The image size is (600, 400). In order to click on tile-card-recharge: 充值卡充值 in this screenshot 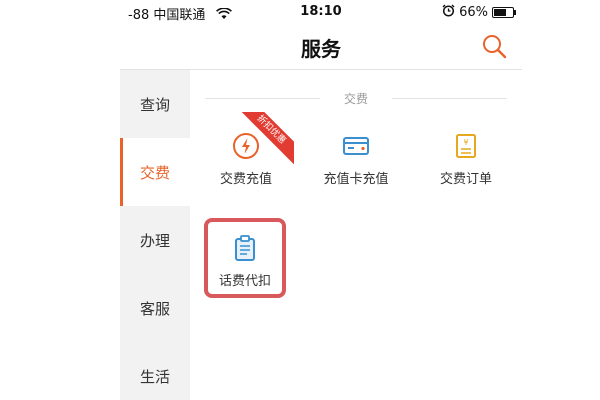, I will do `click(356, 152)`.